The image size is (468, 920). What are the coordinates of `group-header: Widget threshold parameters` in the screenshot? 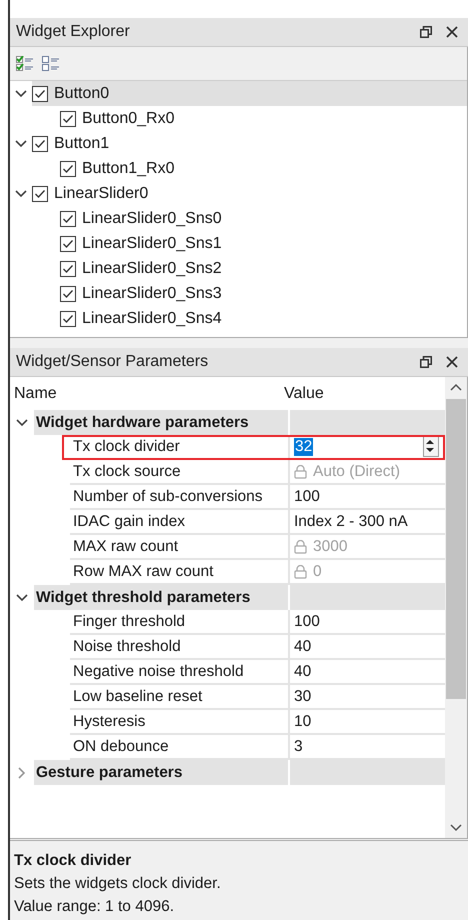 It's located at (162, 597).